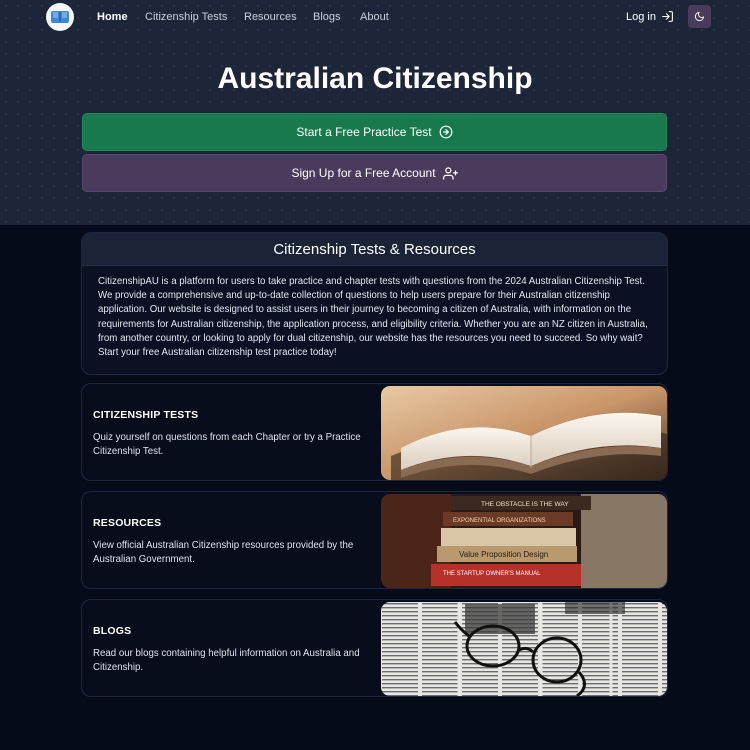  I want to click on sign-up-button: Sign Up for a Free Account, so click(374, 173).